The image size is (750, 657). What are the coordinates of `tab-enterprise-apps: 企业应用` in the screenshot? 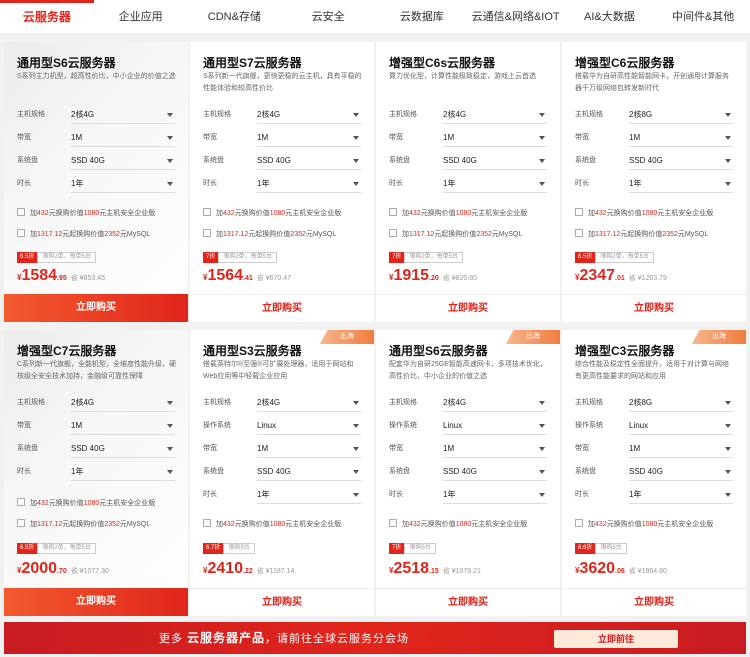 It's located at (141, 16).